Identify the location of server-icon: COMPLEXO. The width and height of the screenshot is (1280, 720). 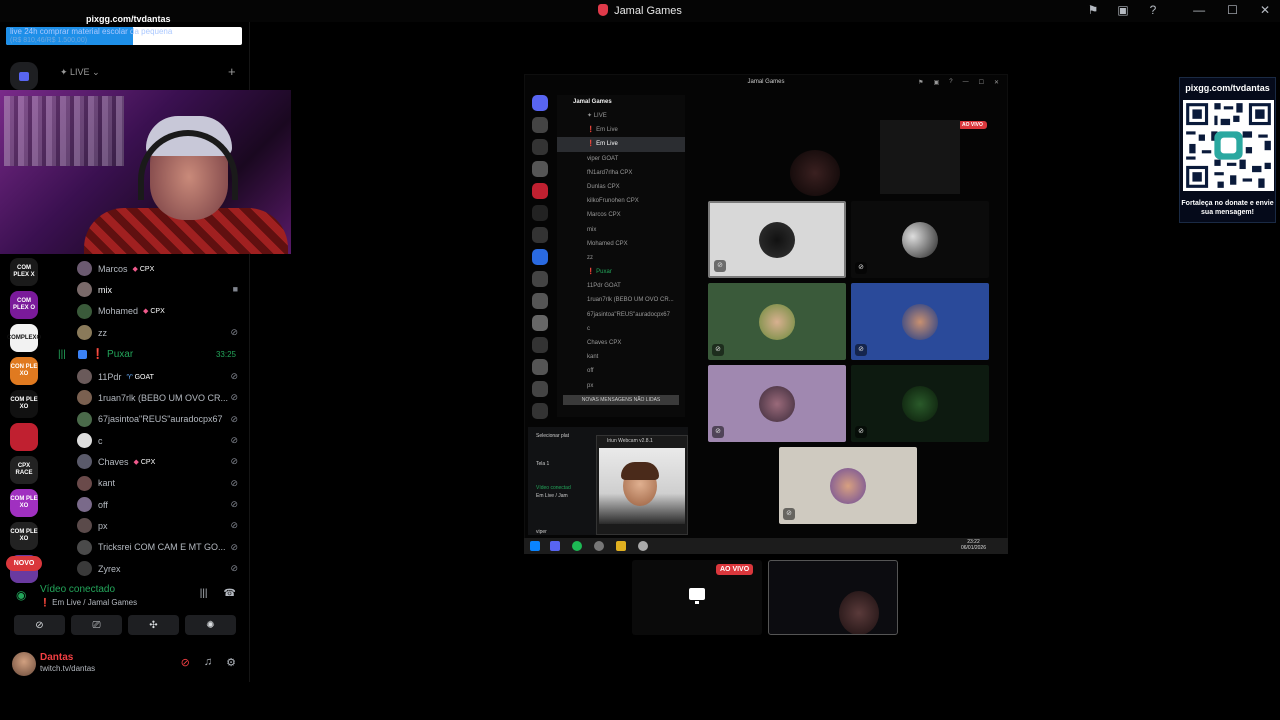
(24, 338).